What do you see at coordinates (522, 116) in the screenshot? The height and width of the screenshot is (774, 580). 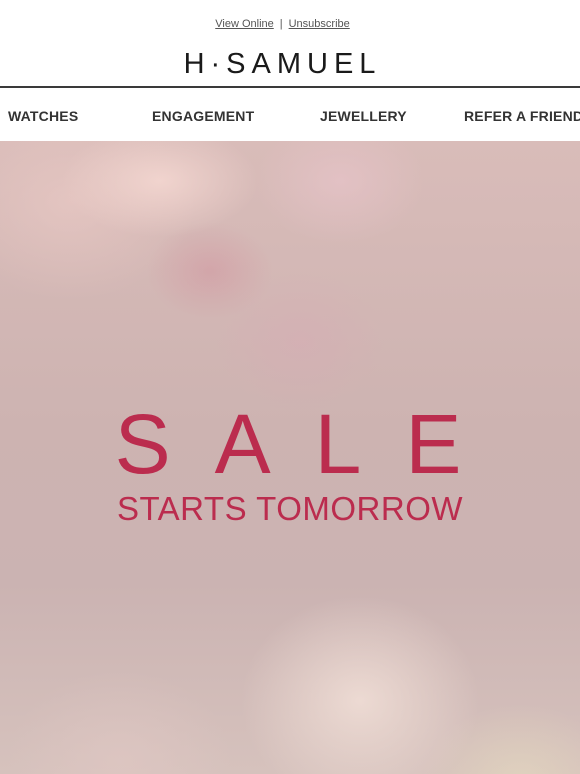 I see `nav-item-refer-a-friend: REFER A FRIEND` at bounding box center [522, 116].